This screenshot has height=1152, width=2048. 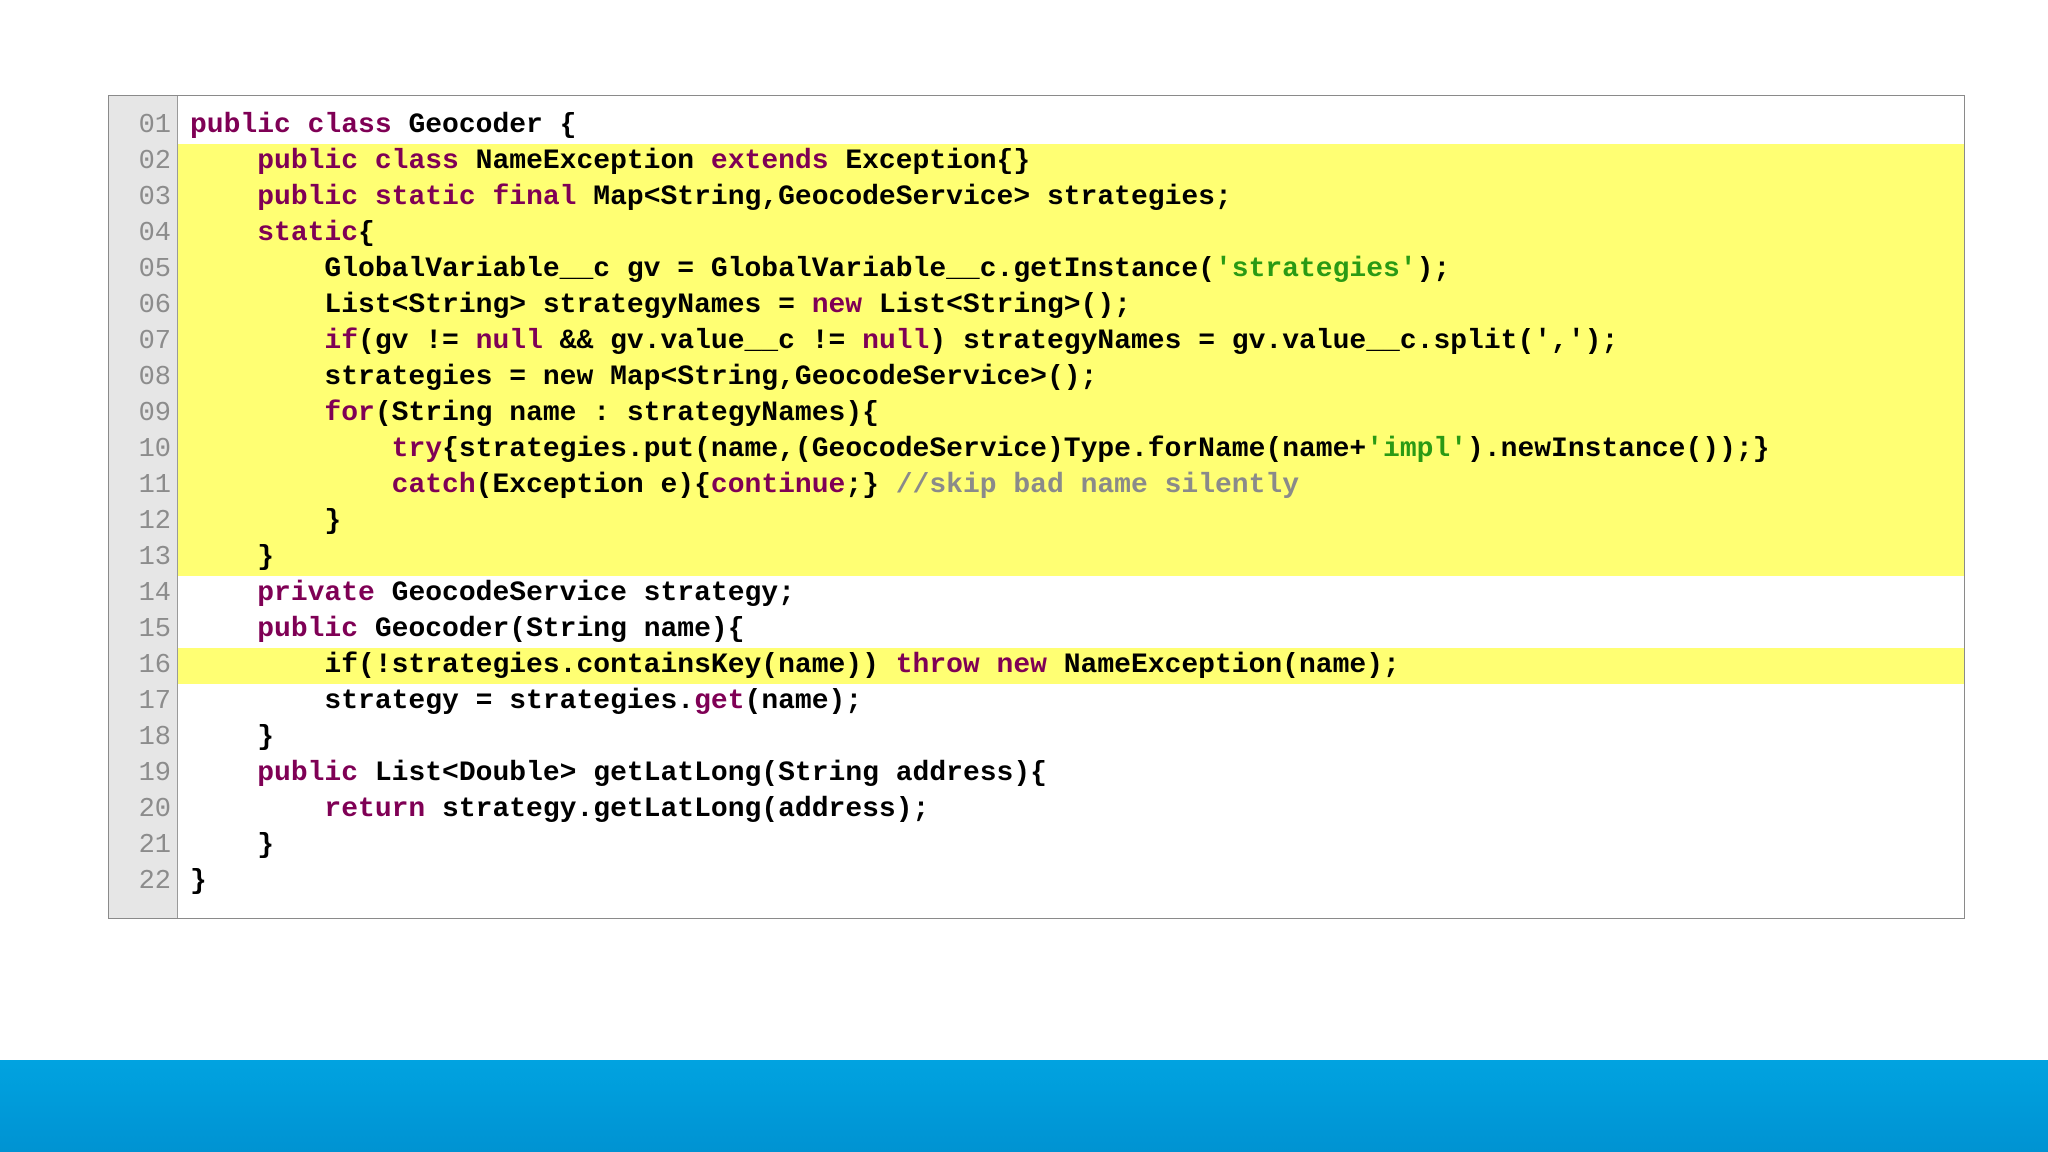 I want to click on comment-token: //skip bad name silently, so click(x=1097, y=485).